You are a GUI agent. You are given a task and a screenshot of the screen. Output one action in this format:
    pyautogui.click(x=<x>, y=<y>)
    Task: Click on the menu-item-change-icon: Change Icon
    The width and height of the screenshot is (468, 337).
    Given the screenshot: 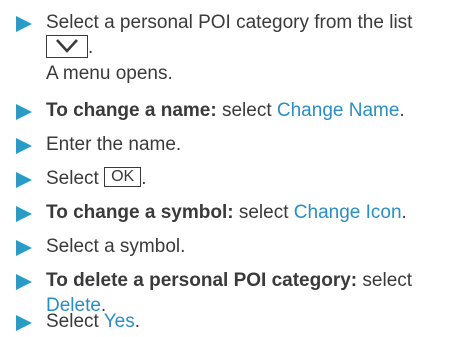 What is the action you would take?
    pyautogui.click(x=347, y=212)
    